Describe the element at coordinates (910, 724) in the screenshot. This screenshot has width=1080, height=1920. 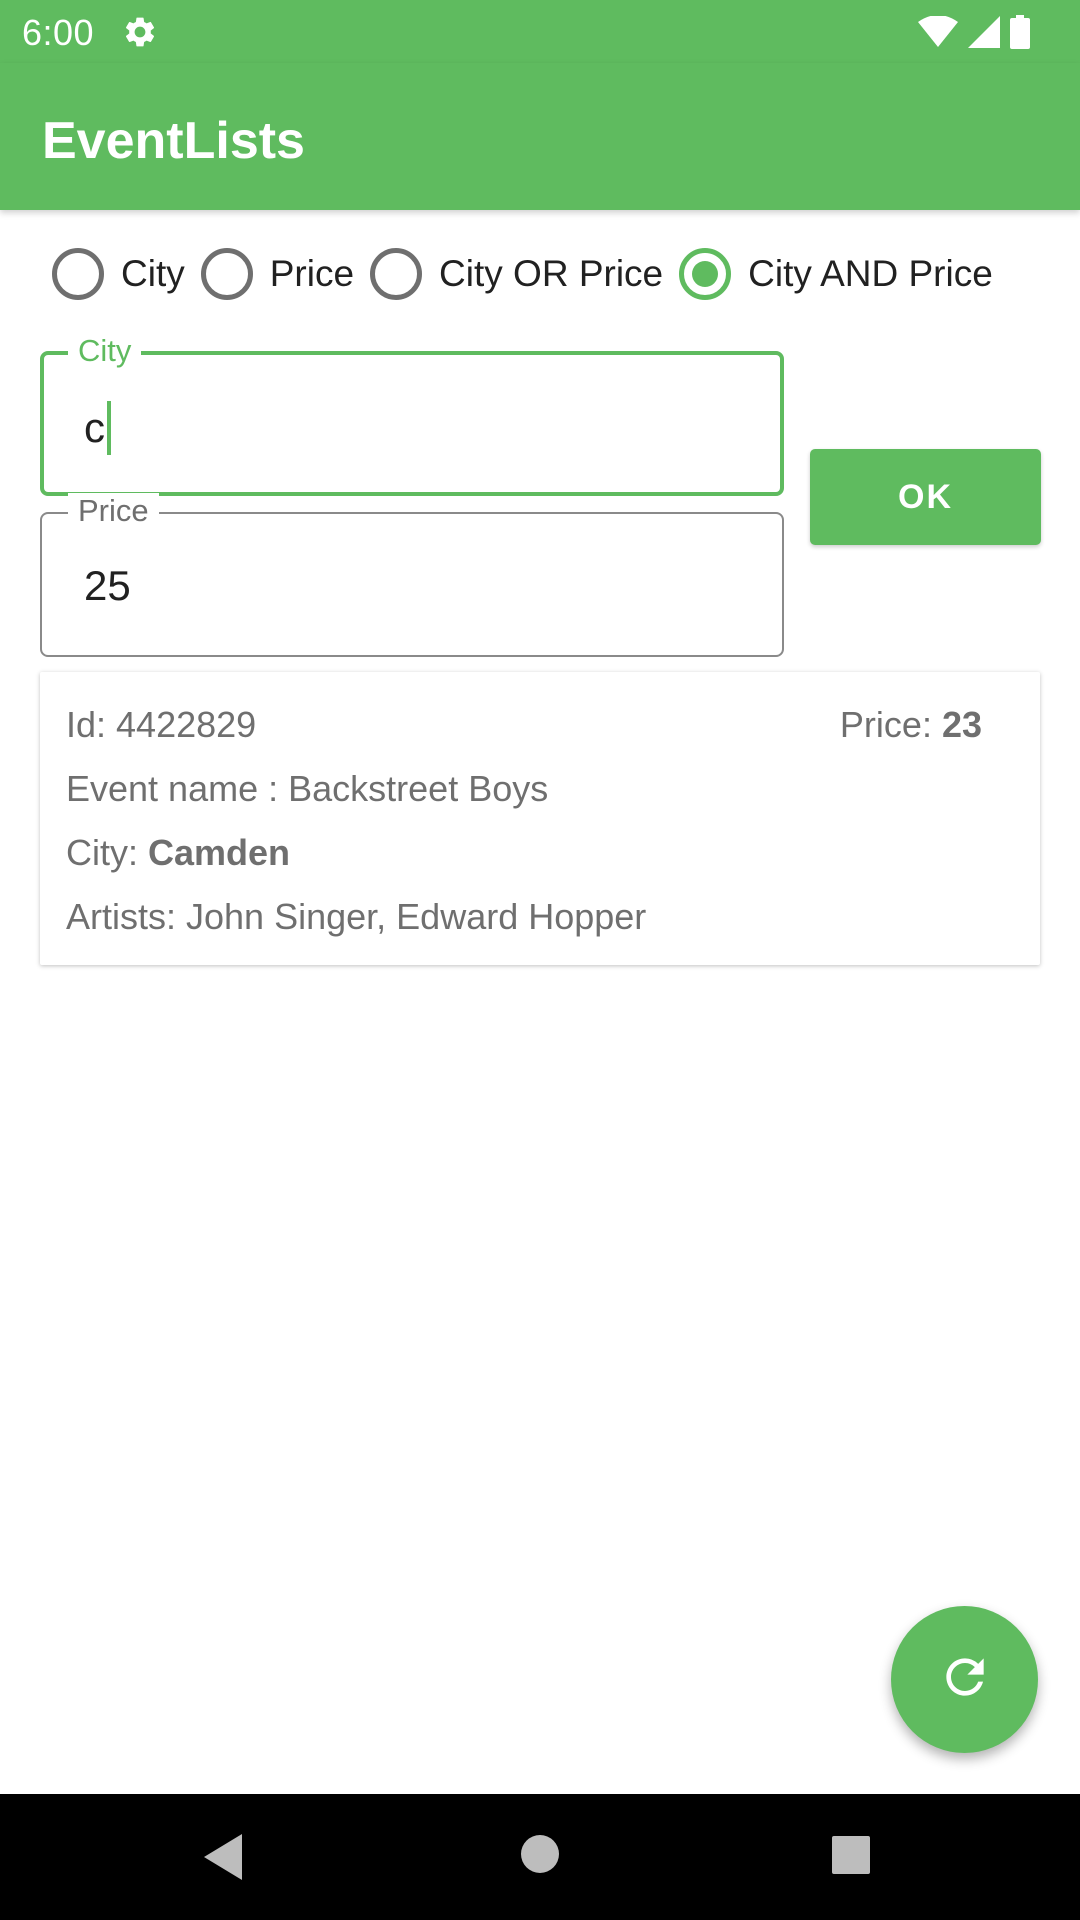
I see `event-price: Price: 23` at that location.